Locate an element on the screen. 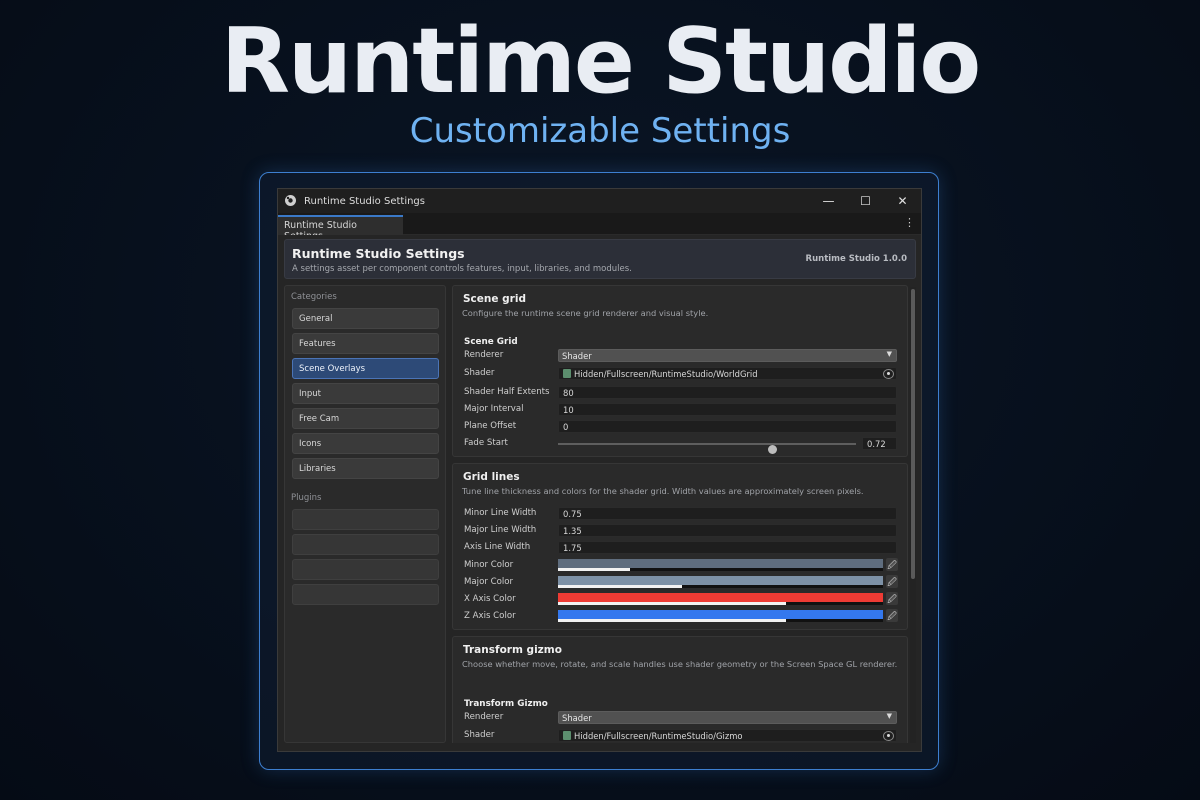  minor-width-row: Minor Line Width 0.75 is located at coordinates (680, 514).